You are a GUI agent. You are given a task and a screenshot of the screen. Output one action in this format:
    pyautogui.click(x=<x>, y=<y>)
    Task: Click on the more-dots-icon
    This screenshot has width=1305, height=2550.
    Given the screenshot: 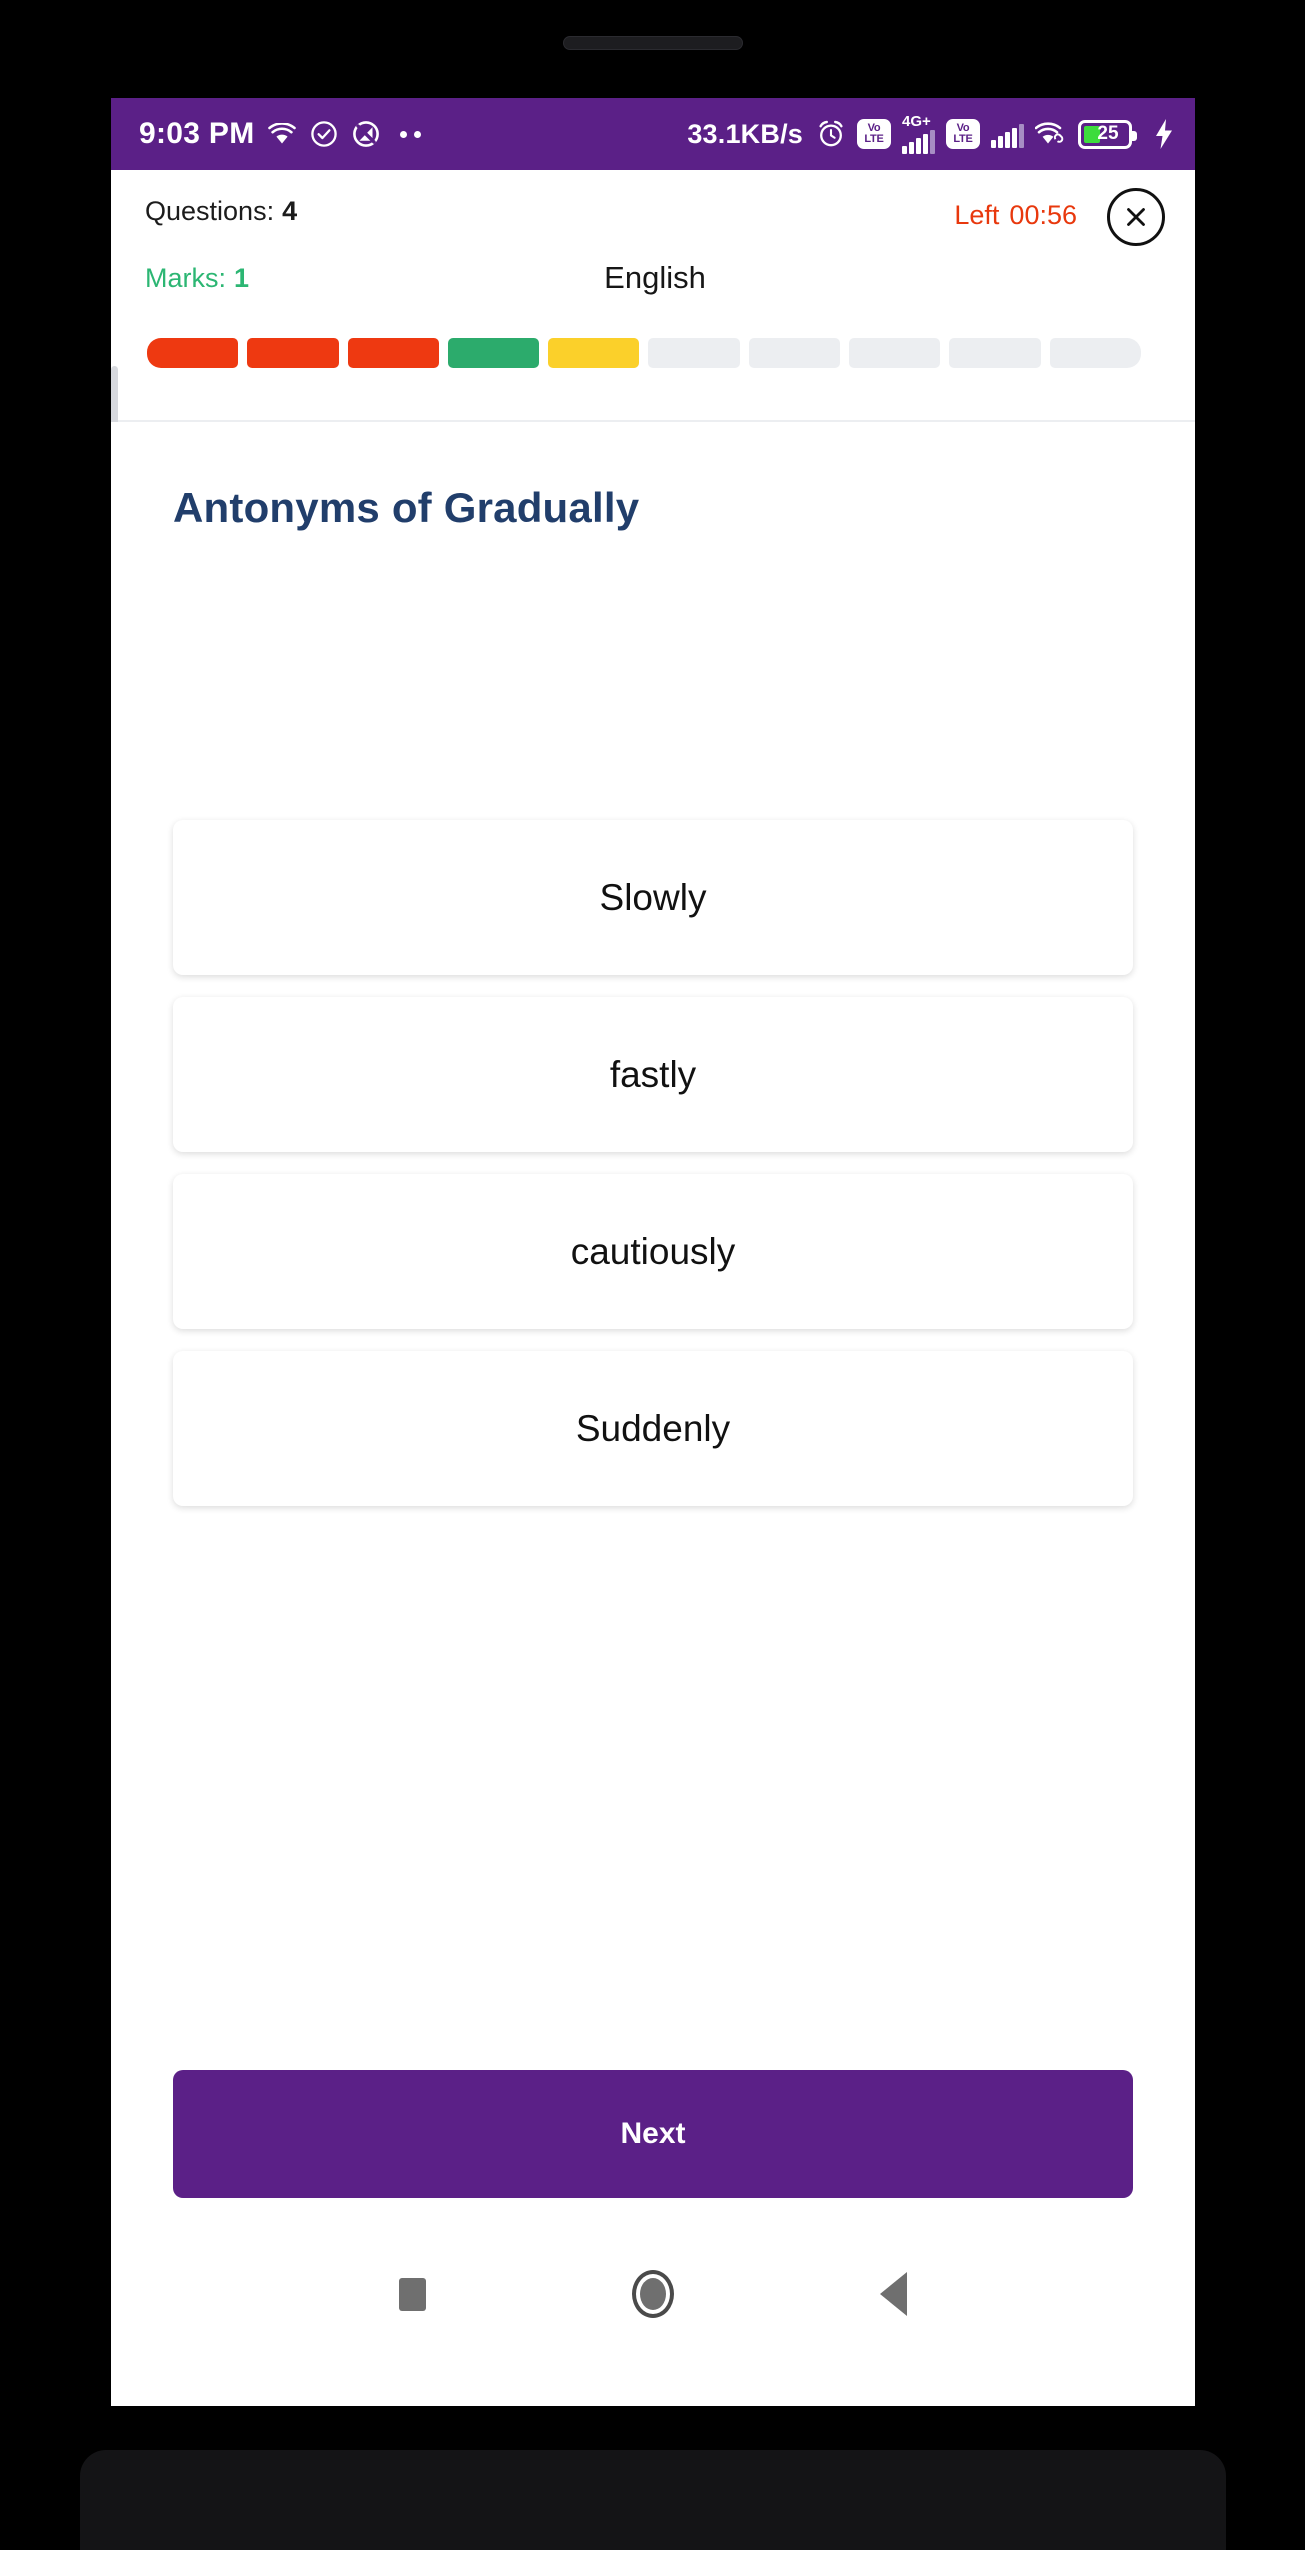 What is the action you would take?
    pyautogui.click(x=411, y=134)
    